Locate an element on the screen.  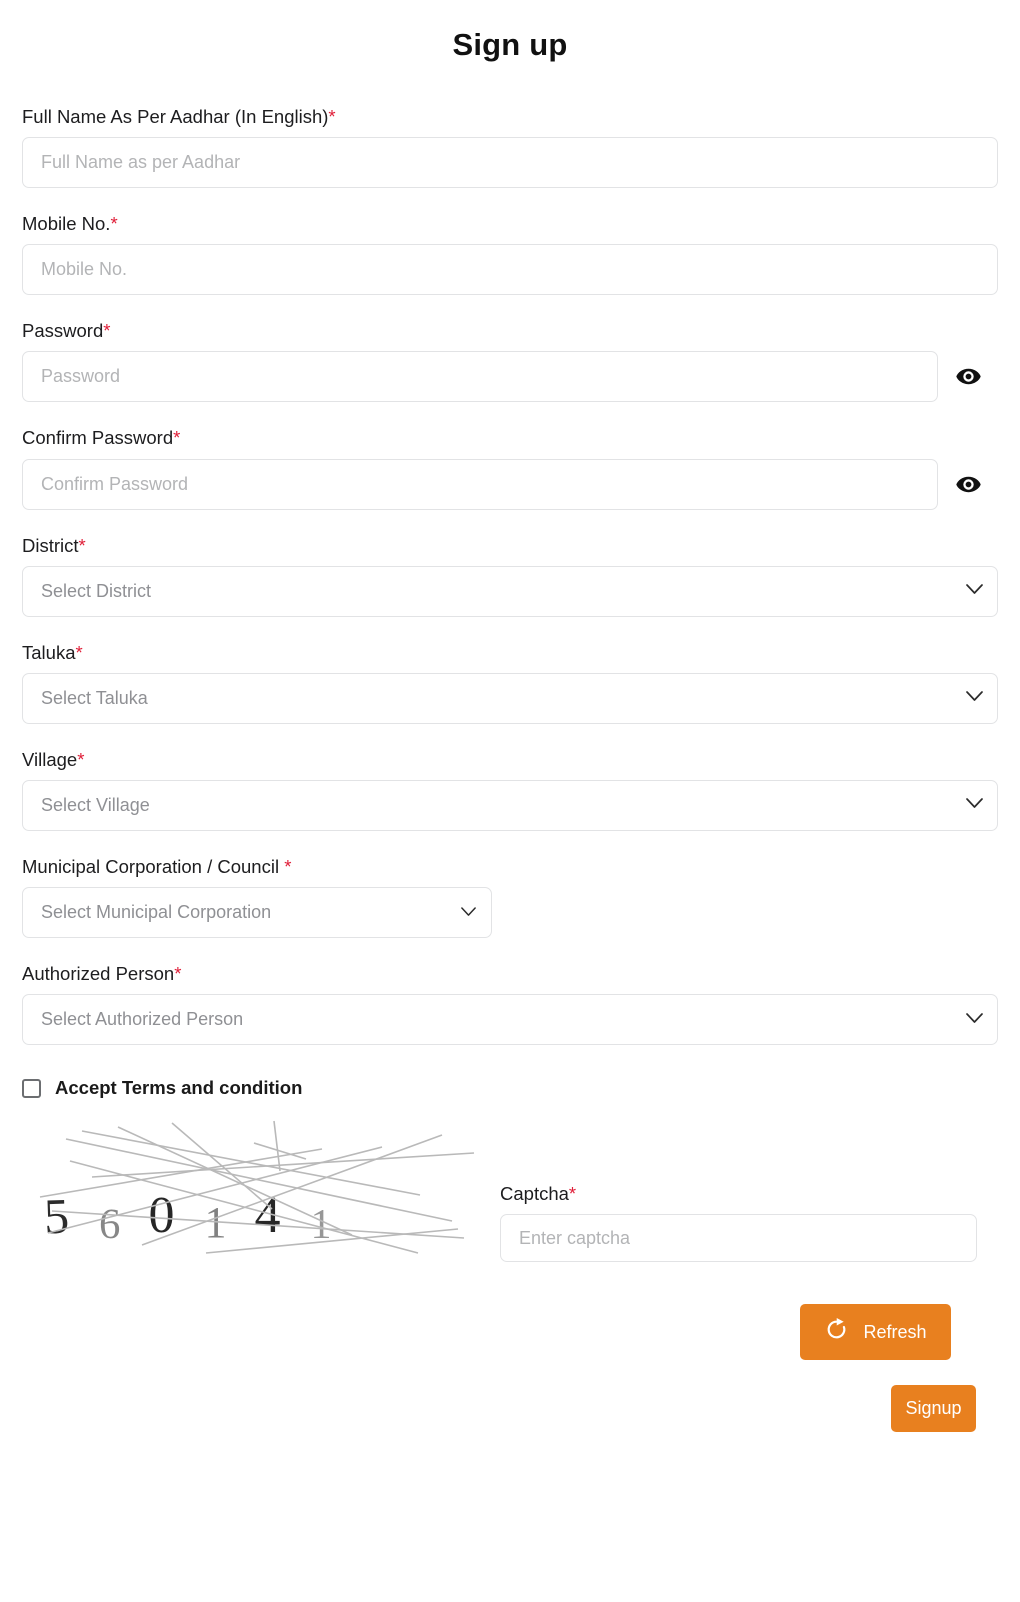
refresh-captcha-button: Refresh is located at coordinates (875, 1332).